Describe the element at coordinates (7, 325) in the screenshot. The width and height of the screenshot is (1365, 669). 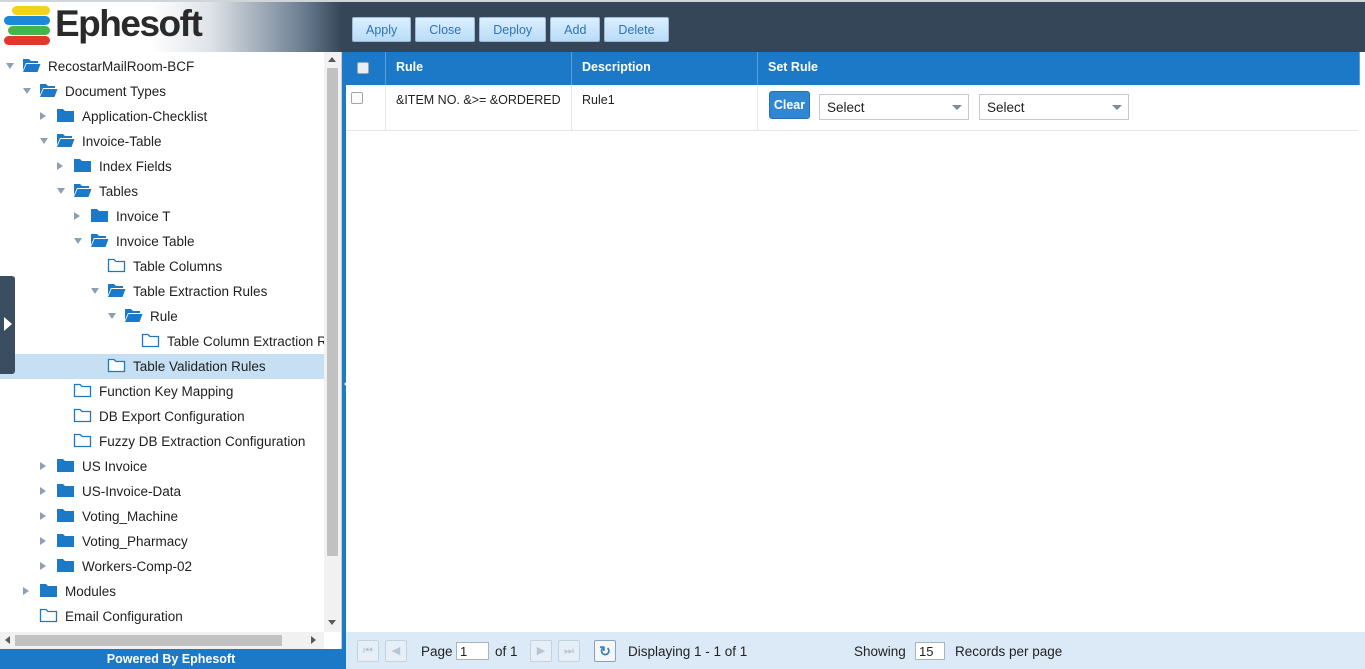
I see `expand-side-panel-tab` at that location.